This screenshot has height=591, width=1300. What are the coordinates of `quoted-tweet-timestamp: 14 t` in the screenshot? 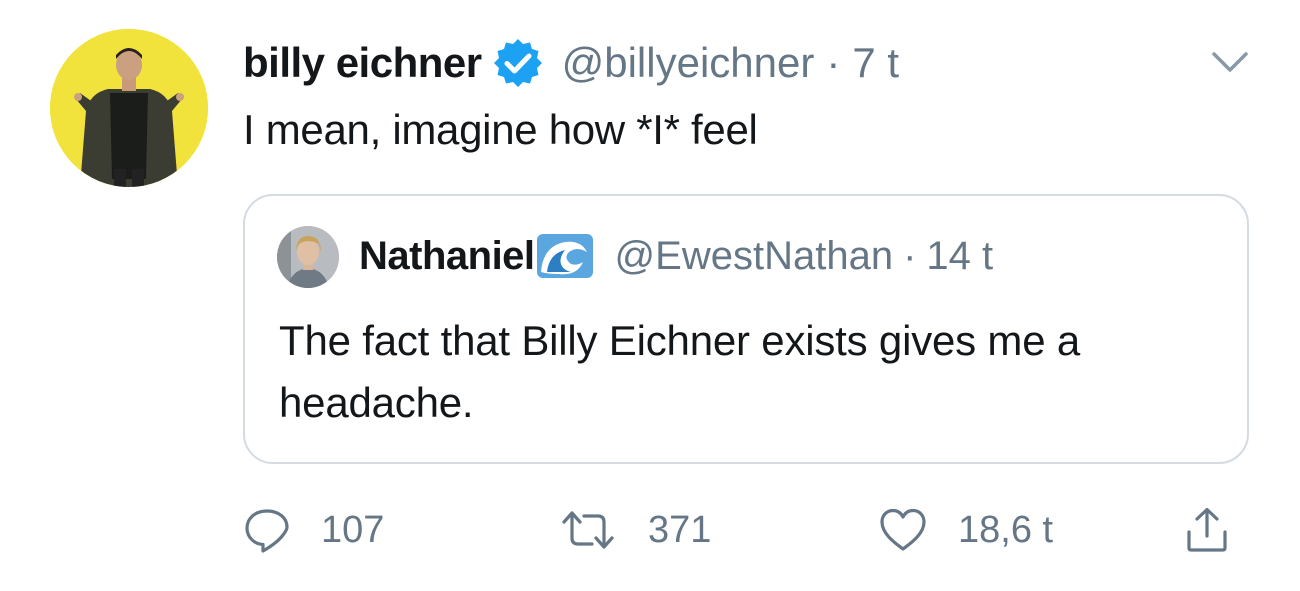 It's located at (959, 256).